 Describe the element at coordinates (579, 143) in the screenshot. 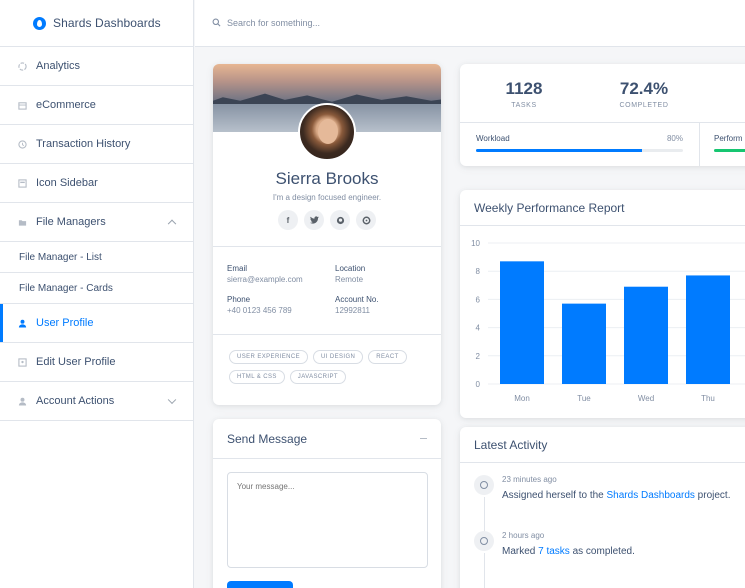

I see `workload-progress: Workload 80%` at that location.